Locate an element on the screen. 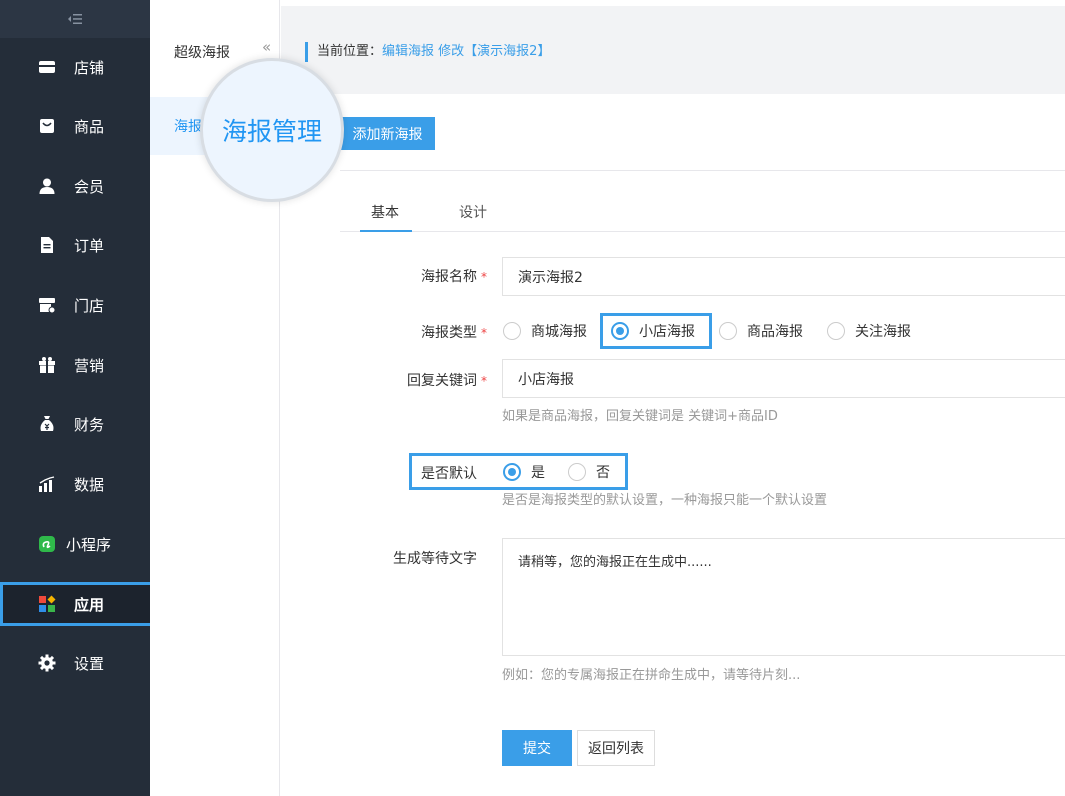  breadcrumb-label: 当前位置： is located at coordinates (350, 51).